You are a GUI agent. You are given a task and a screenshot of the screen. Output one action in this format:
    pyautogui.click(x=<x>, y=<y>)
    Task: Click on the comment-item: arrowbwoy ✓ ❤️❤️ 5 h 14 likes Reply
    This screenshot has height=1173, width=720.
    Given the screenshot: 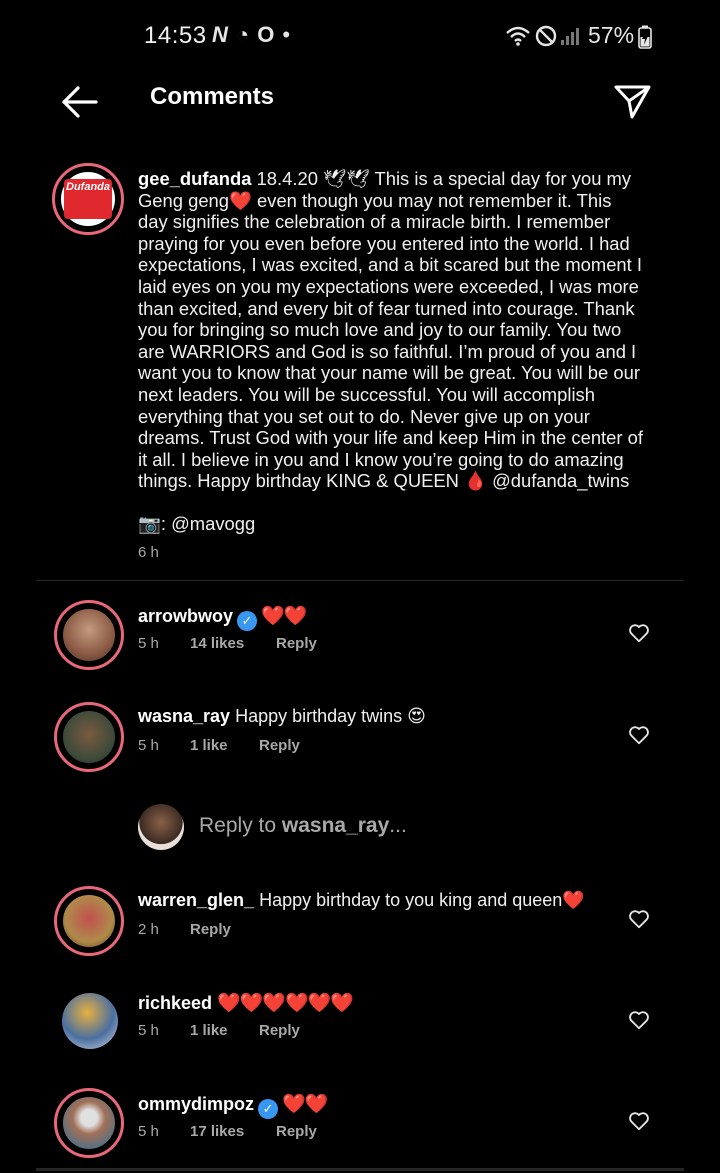 What is the action you would take?
    pyautogui.click(x=360, y=640)
    